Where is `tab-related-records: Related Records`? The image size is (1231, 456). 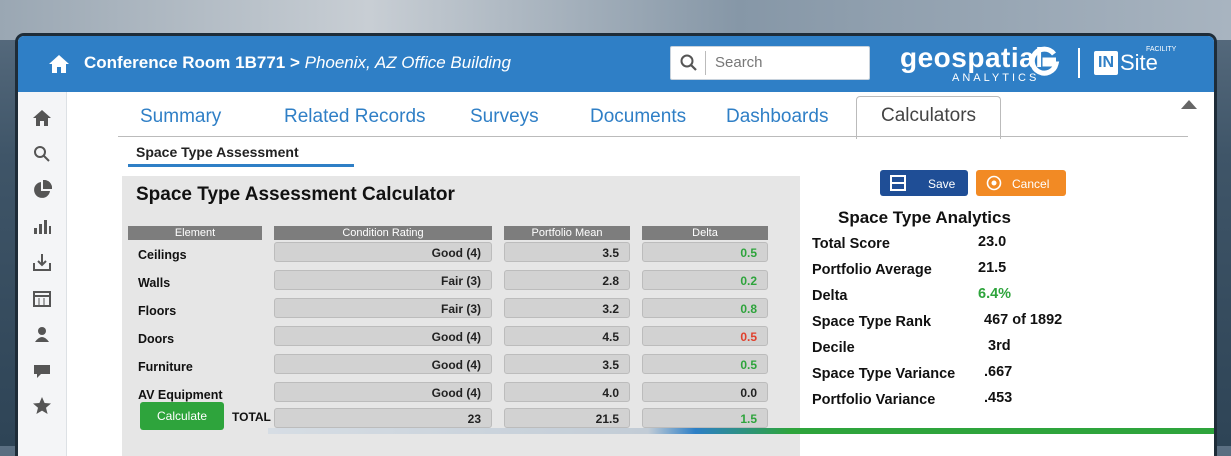 tab-related-records: Related Records is located at coordinates (355, 117).